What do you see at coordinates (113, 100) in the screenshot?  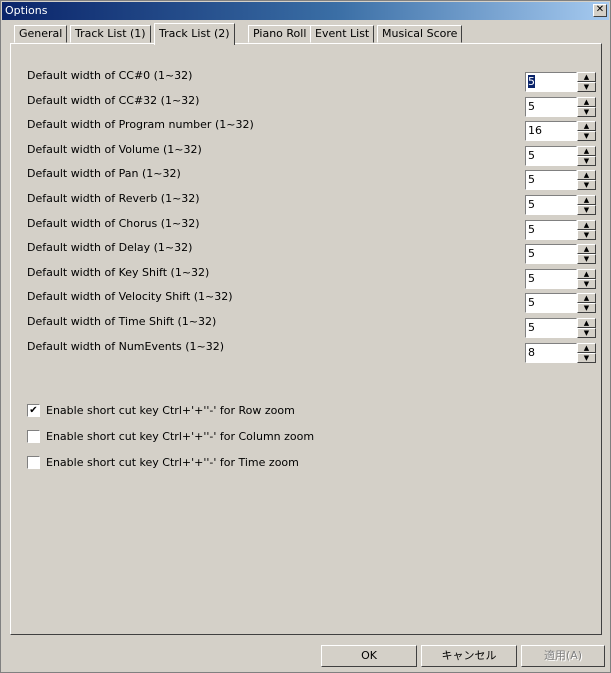 I see `field-label: Default width of CC#32 (1~32)` at bounding box center [113, 100].